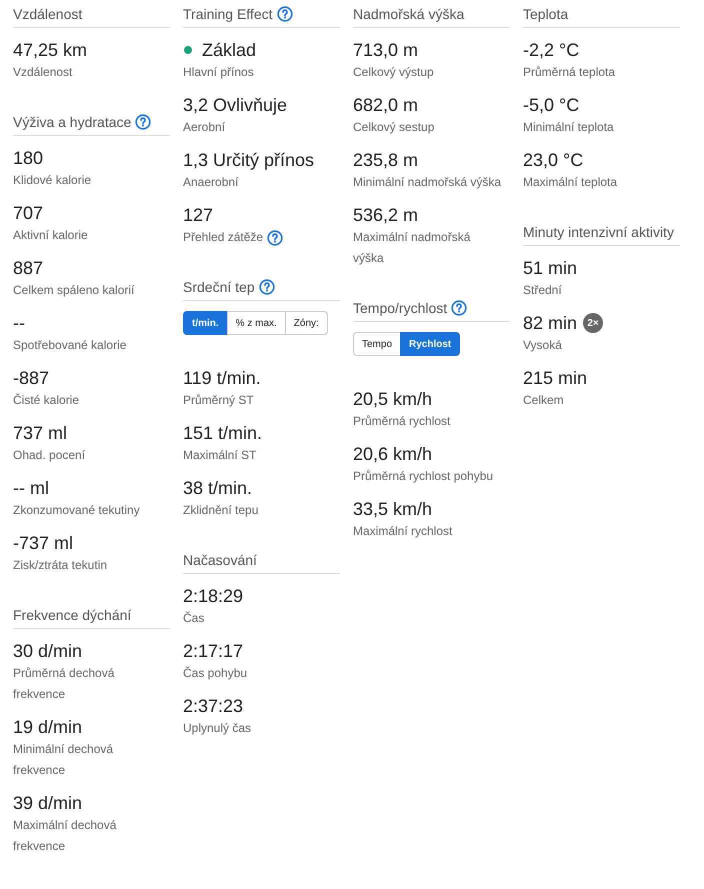  I want to click on stat-value: --, so click(19, 323).